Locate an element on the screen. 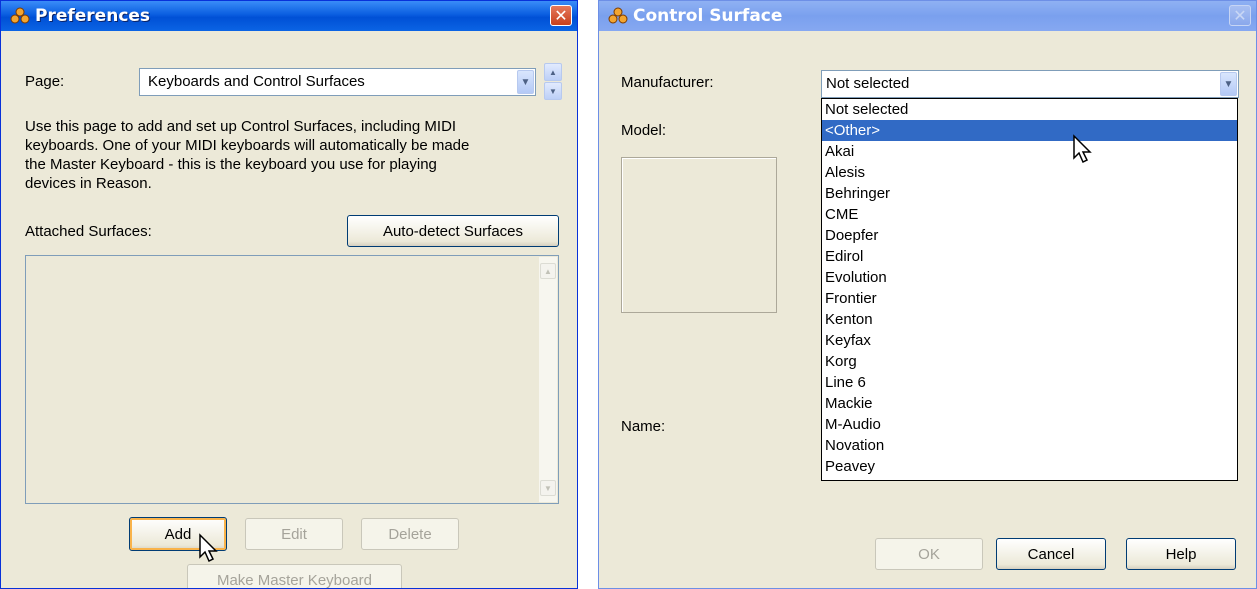 This screenshot has height=589, width=1257. page-select: Keyboards and Control Surfaces ▼ is located at coordinates (337, 82).